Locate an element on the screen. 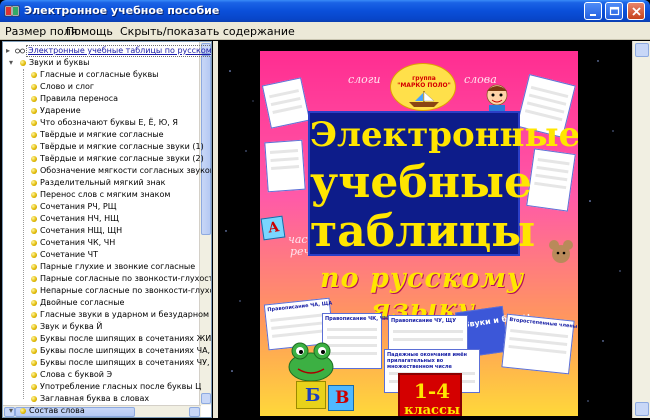 This screenshot has height=420, width=650. tree-item: Разделительный мягкий знак is located at coordinates (101, 183).